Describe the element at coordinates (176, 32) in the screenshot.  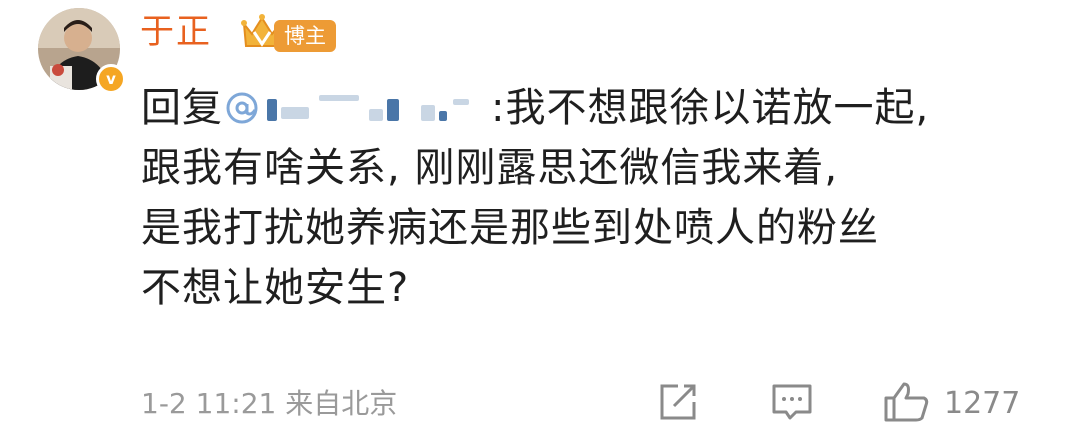
I see `username: 于正` at that location.